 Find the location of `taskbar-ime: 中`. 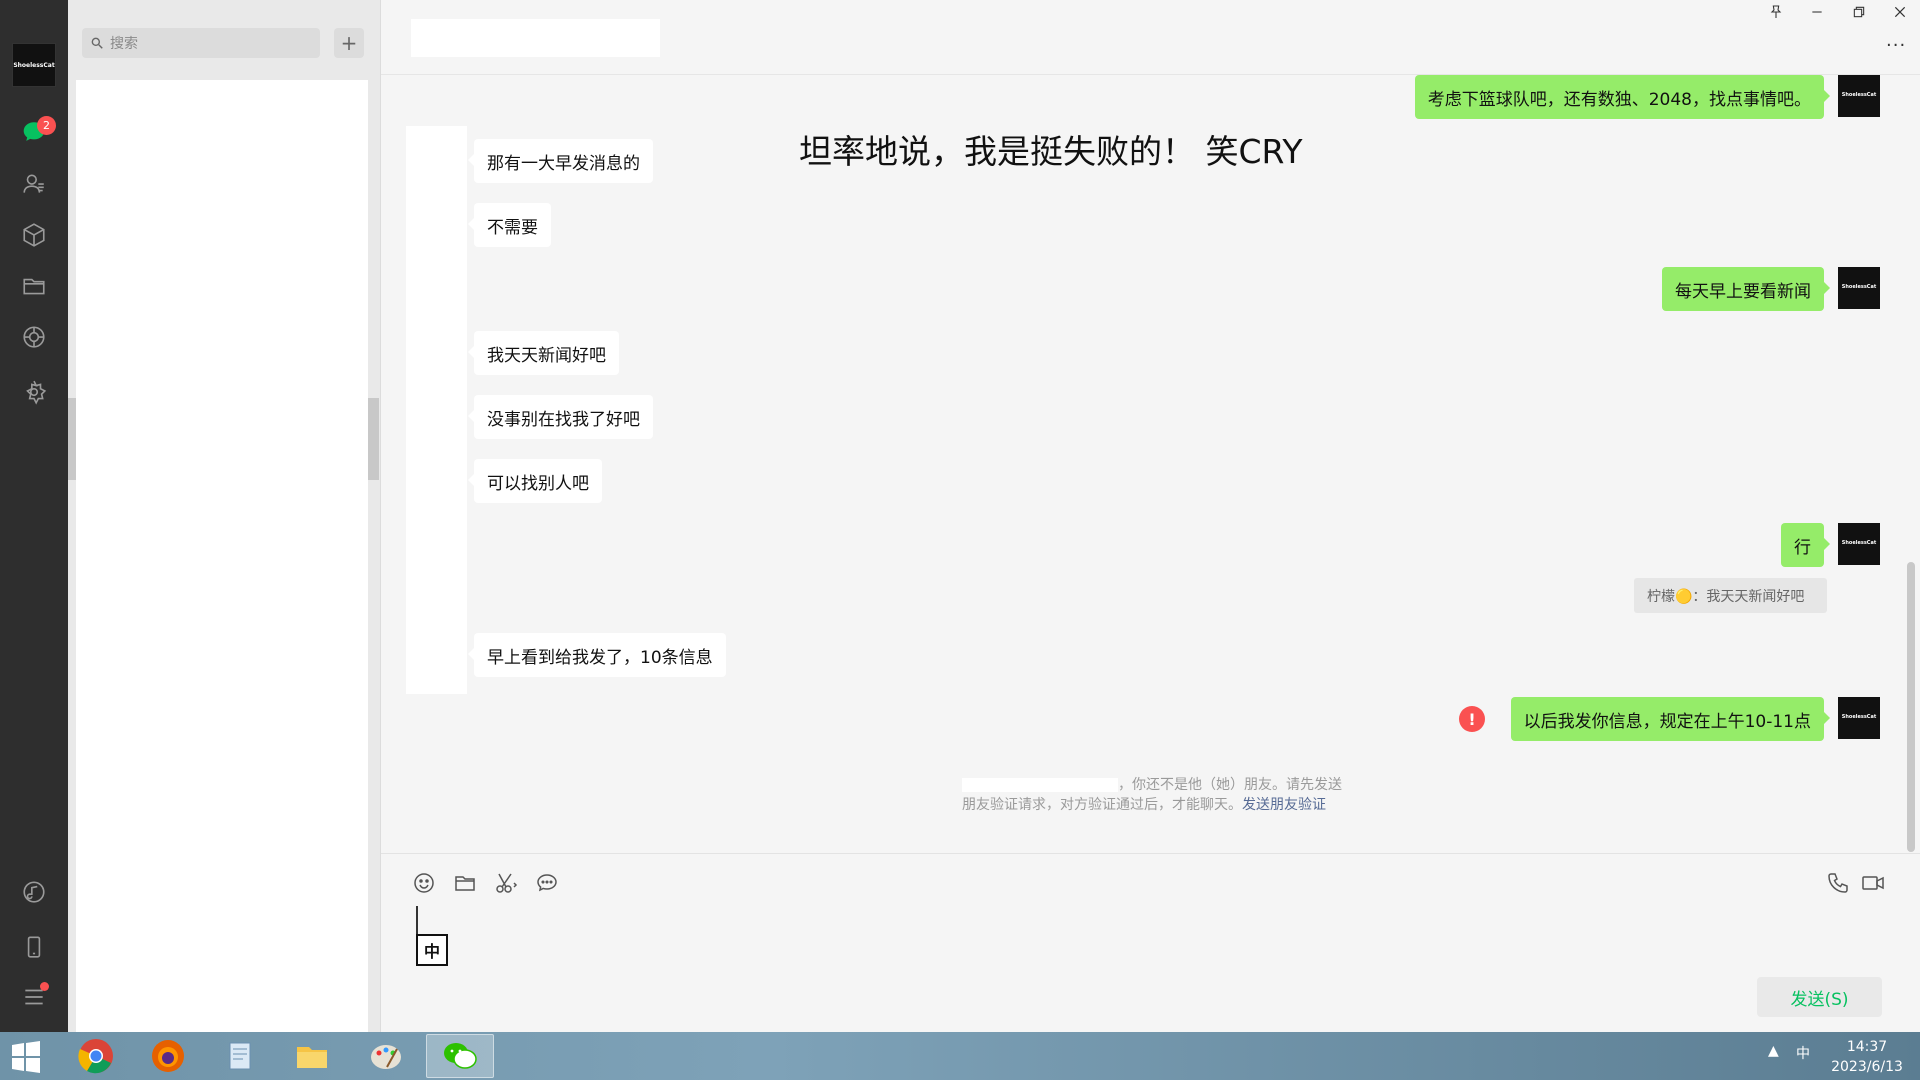

taskbar-ime: 中 is located at coordinates (1803, 1053).